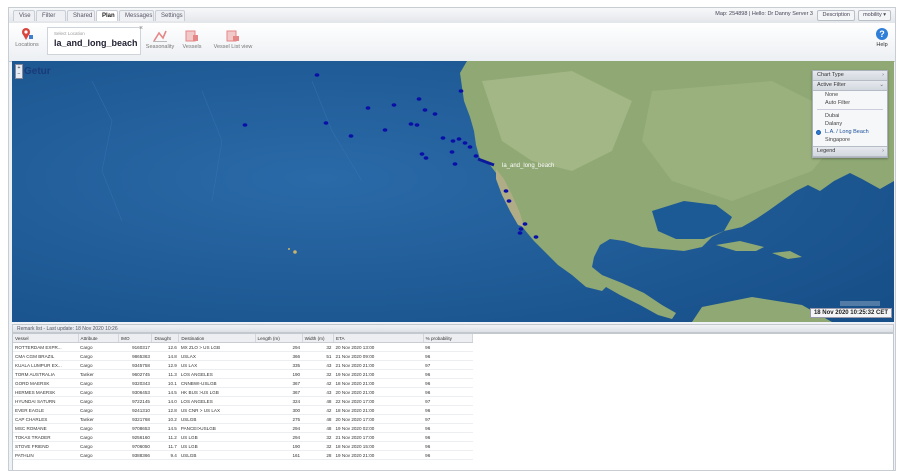 The width and height of the screenshot is (904, 471). Describe the element at coordinates (318, 455) in the screenshot. I see `table-cell: 28` at that location.